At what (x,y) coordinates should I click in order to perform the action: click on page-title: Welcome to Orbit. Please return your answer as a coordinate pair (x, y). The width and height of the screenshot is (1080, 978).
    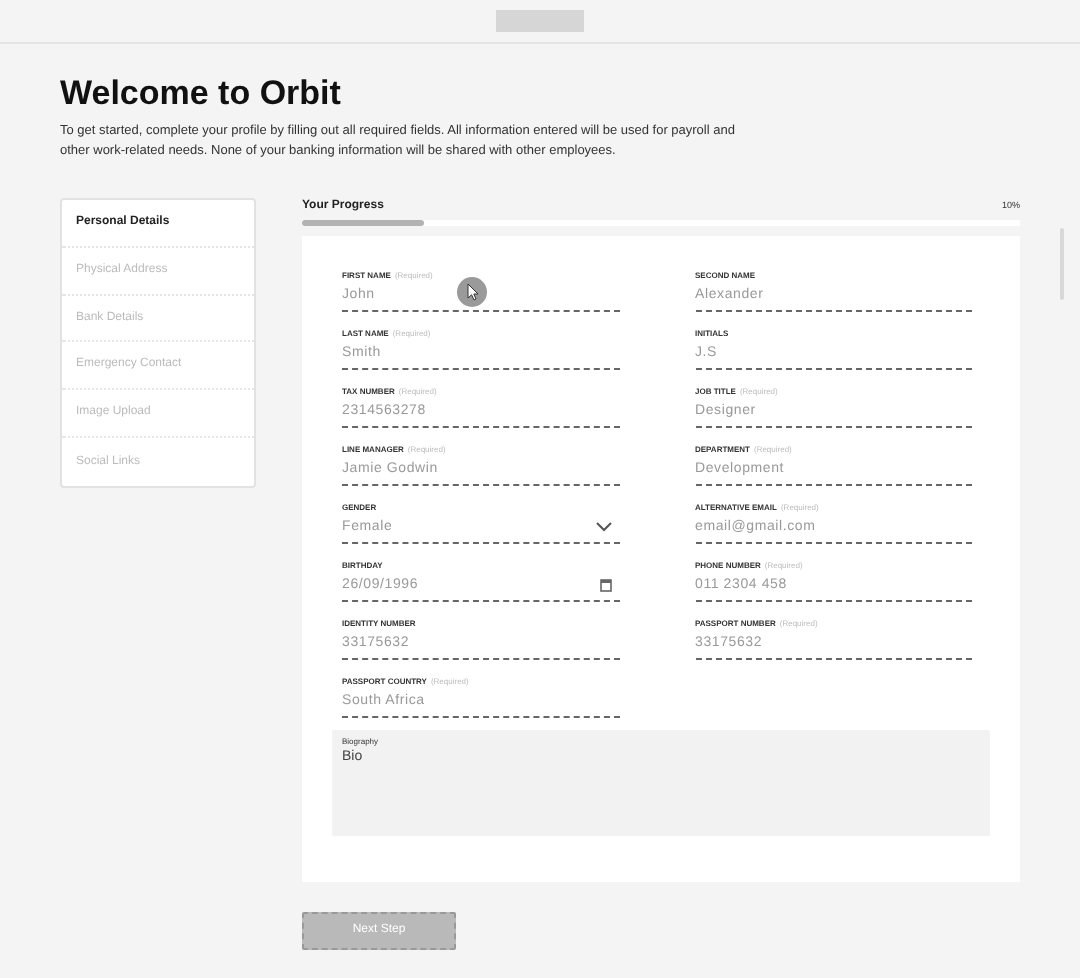
    Looking at the image, I should click on (201, 94).